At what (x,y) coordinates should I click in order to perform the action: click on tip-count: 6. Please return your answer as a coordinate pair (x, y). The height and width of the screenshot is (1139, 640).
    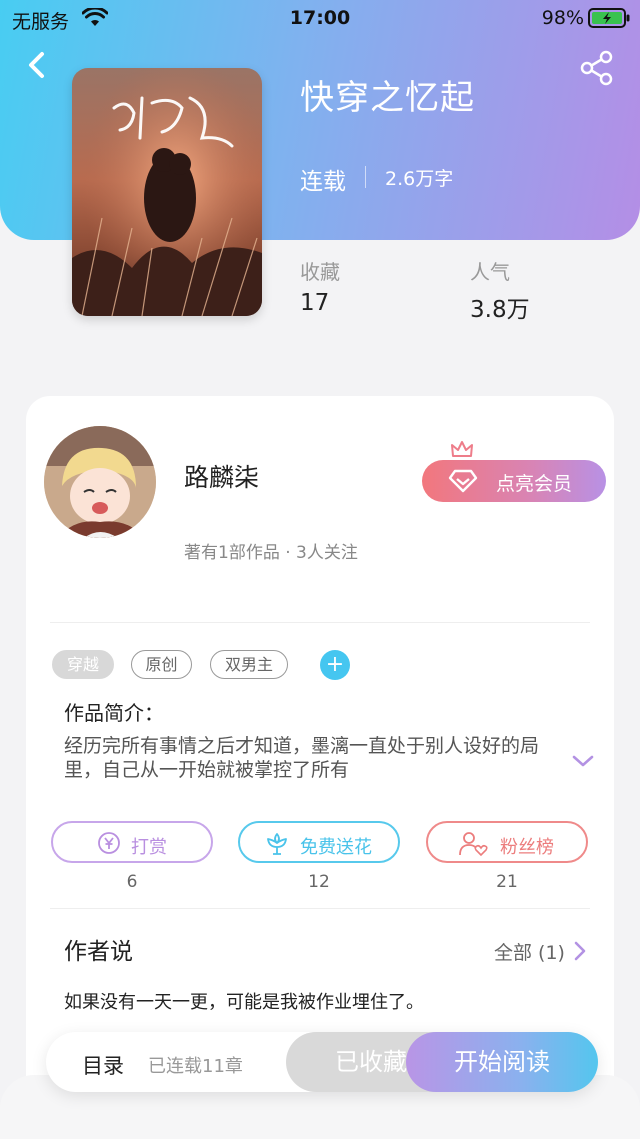
    Looking at the image, I should click on (132, 882).